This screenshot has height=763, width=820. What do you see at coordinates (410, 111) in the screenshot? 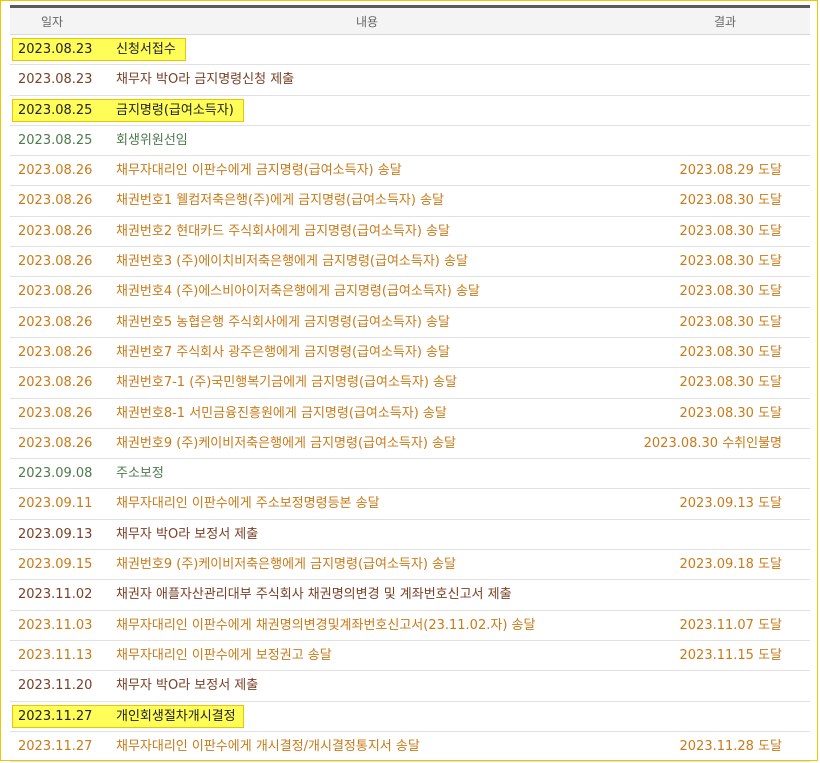
I see `table-row: 2023.08.25 금지명령(급여소득자)` at bounding box center [410, 111].